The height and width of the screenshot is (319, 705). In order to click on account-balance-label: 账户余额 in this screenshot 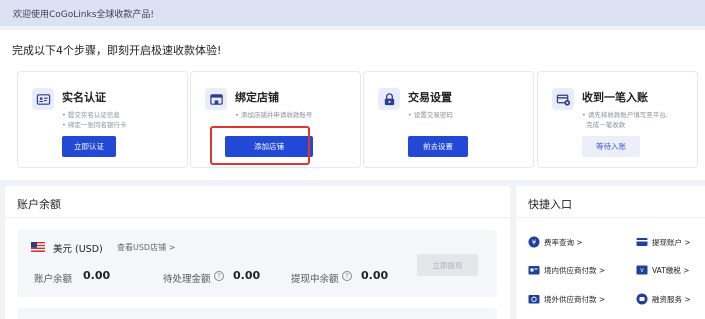, I will do `click(53, 279)`.